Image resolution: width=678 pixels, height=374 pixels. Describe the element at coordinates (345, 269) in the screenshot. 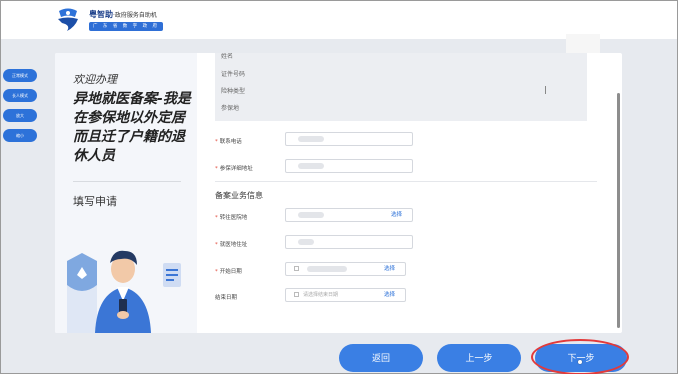

I see `start-date-input: 选择` at that location.